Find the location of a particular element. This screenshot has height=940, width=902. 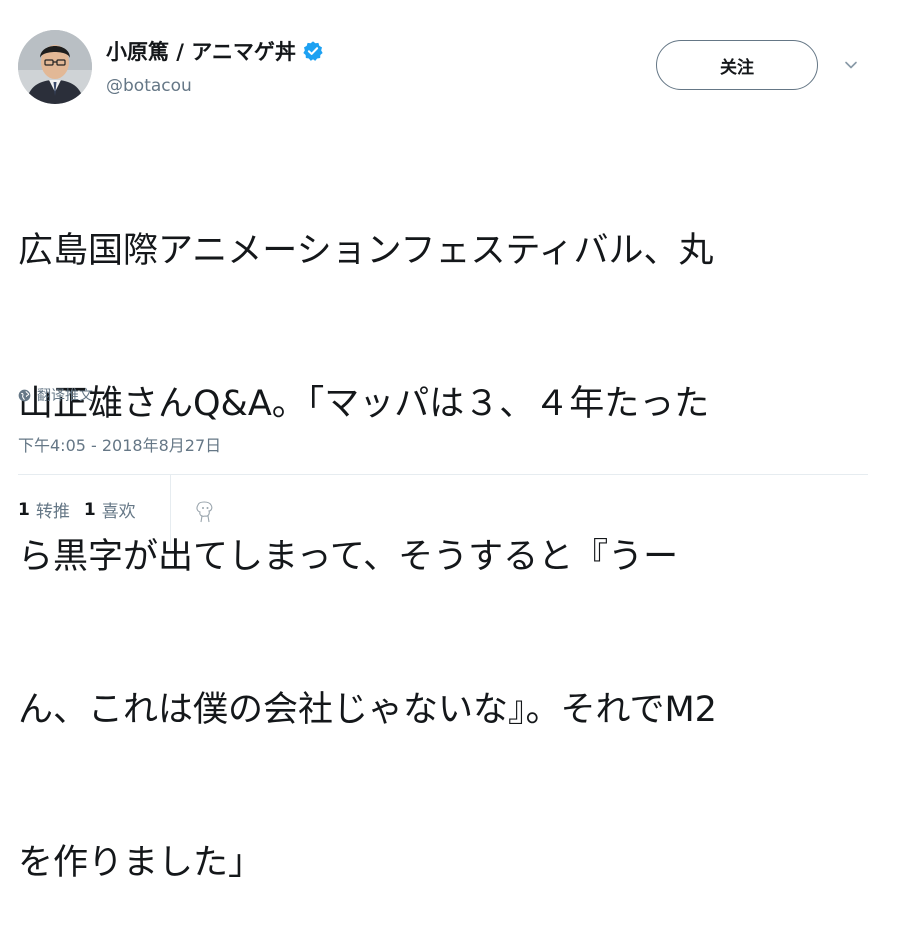

retweet-count-link: 1 转推 is located at coordinates (44, 510).